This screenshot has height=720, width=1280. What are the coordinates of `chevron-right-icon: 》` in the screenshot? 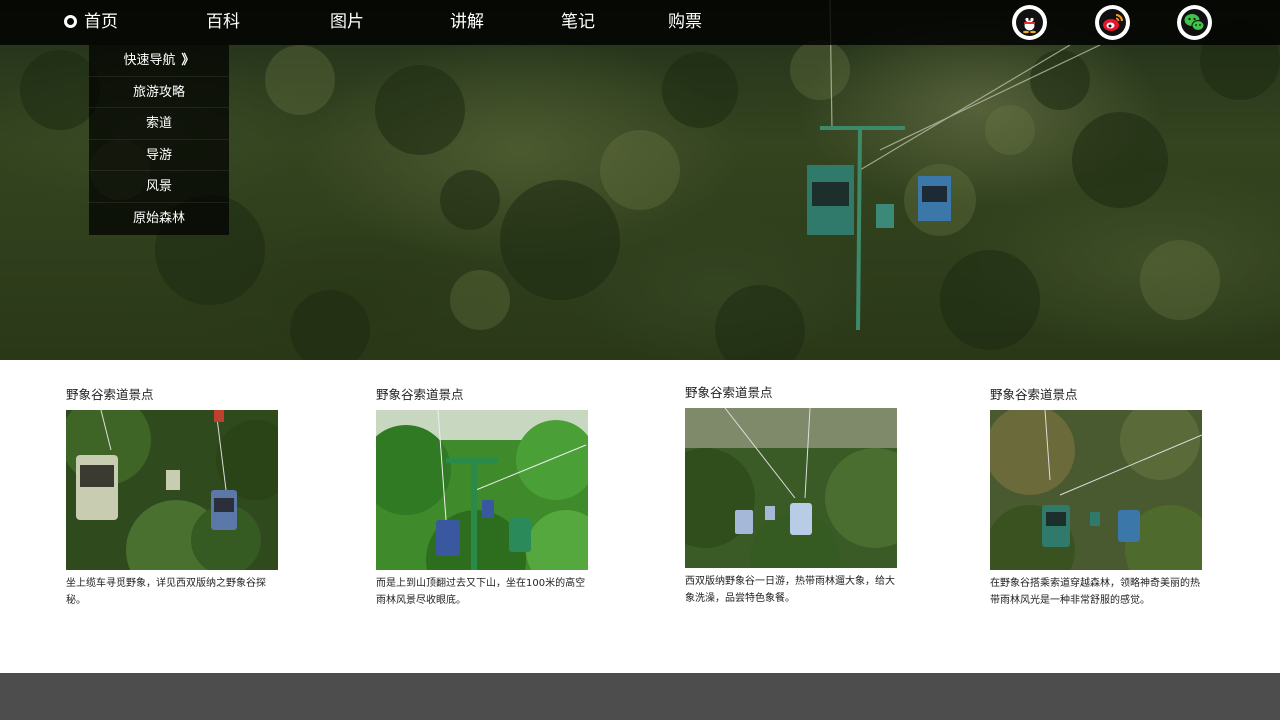 It's located at (188, 60).